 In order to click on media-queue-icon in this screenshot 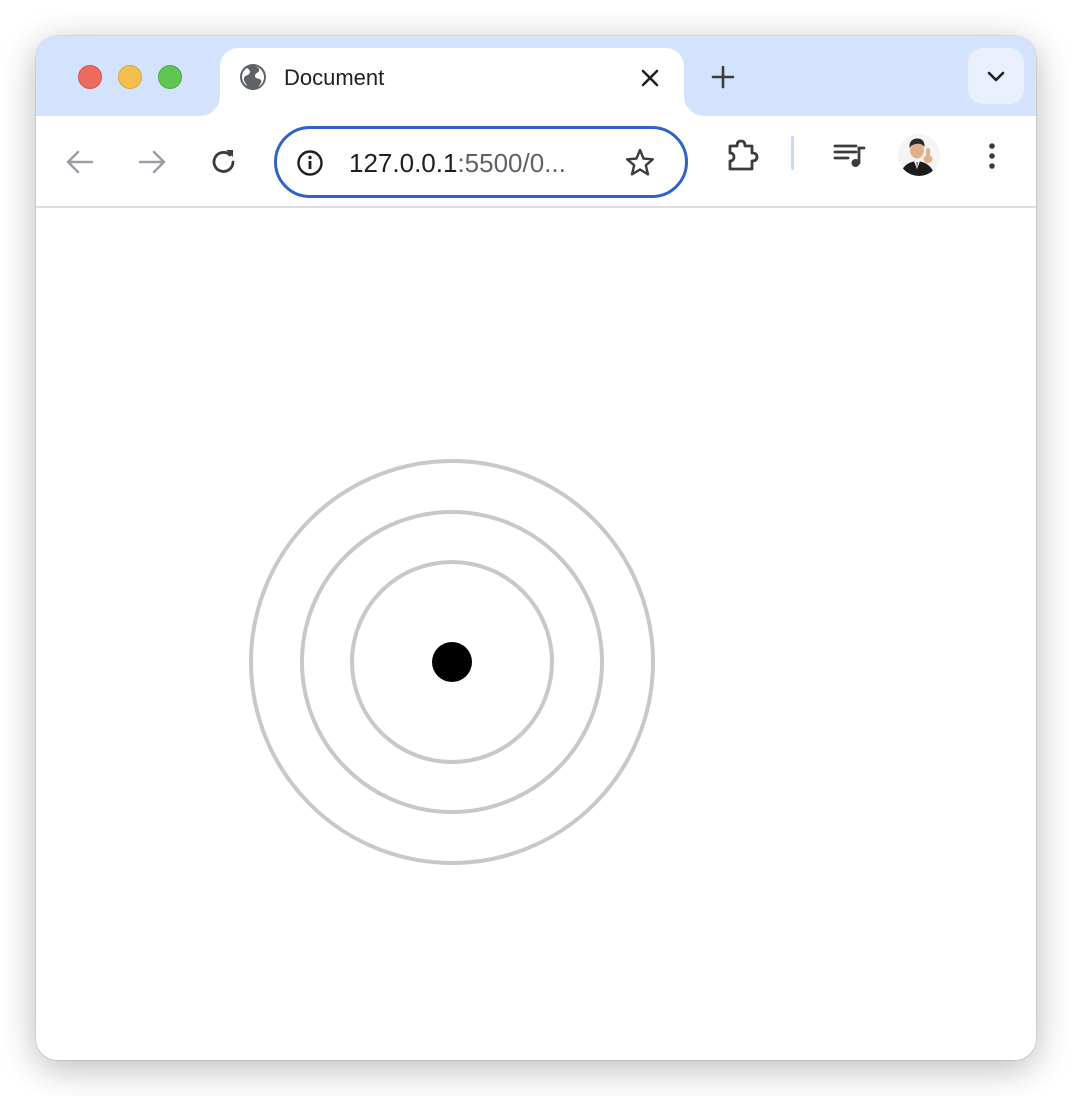, I will do `click(850, 156)`.